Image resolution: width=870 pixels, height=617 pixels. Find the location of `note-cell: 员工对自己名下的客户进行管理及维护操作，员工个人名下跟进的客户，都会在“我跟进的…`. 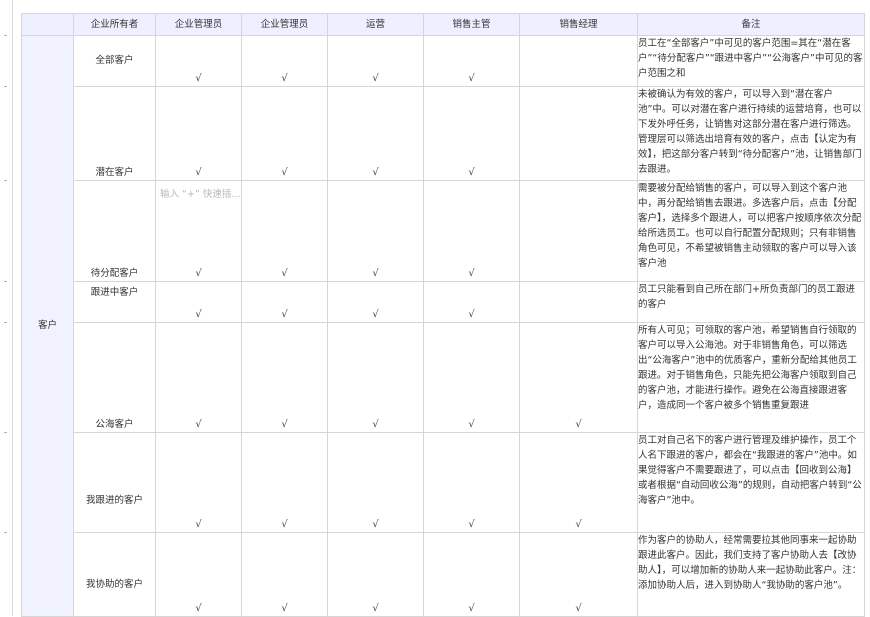

note-cell: 员工对自己名下的客户进行管理及维护操作，员工个人名下跟进的客户，都会在“我跟进的… is located at coordinates (751, 482).